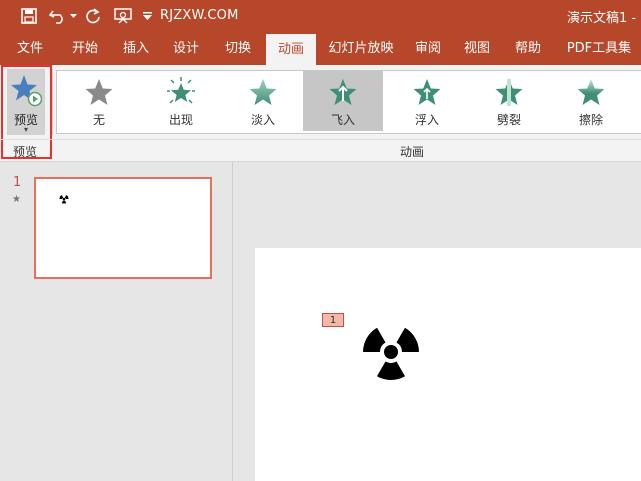 Image resolution: width=641 pixels, height=481 pixels. Describe the element at coordinates (508, 120) in the screenshot. I see `effect-label: 劈裂` at that location.